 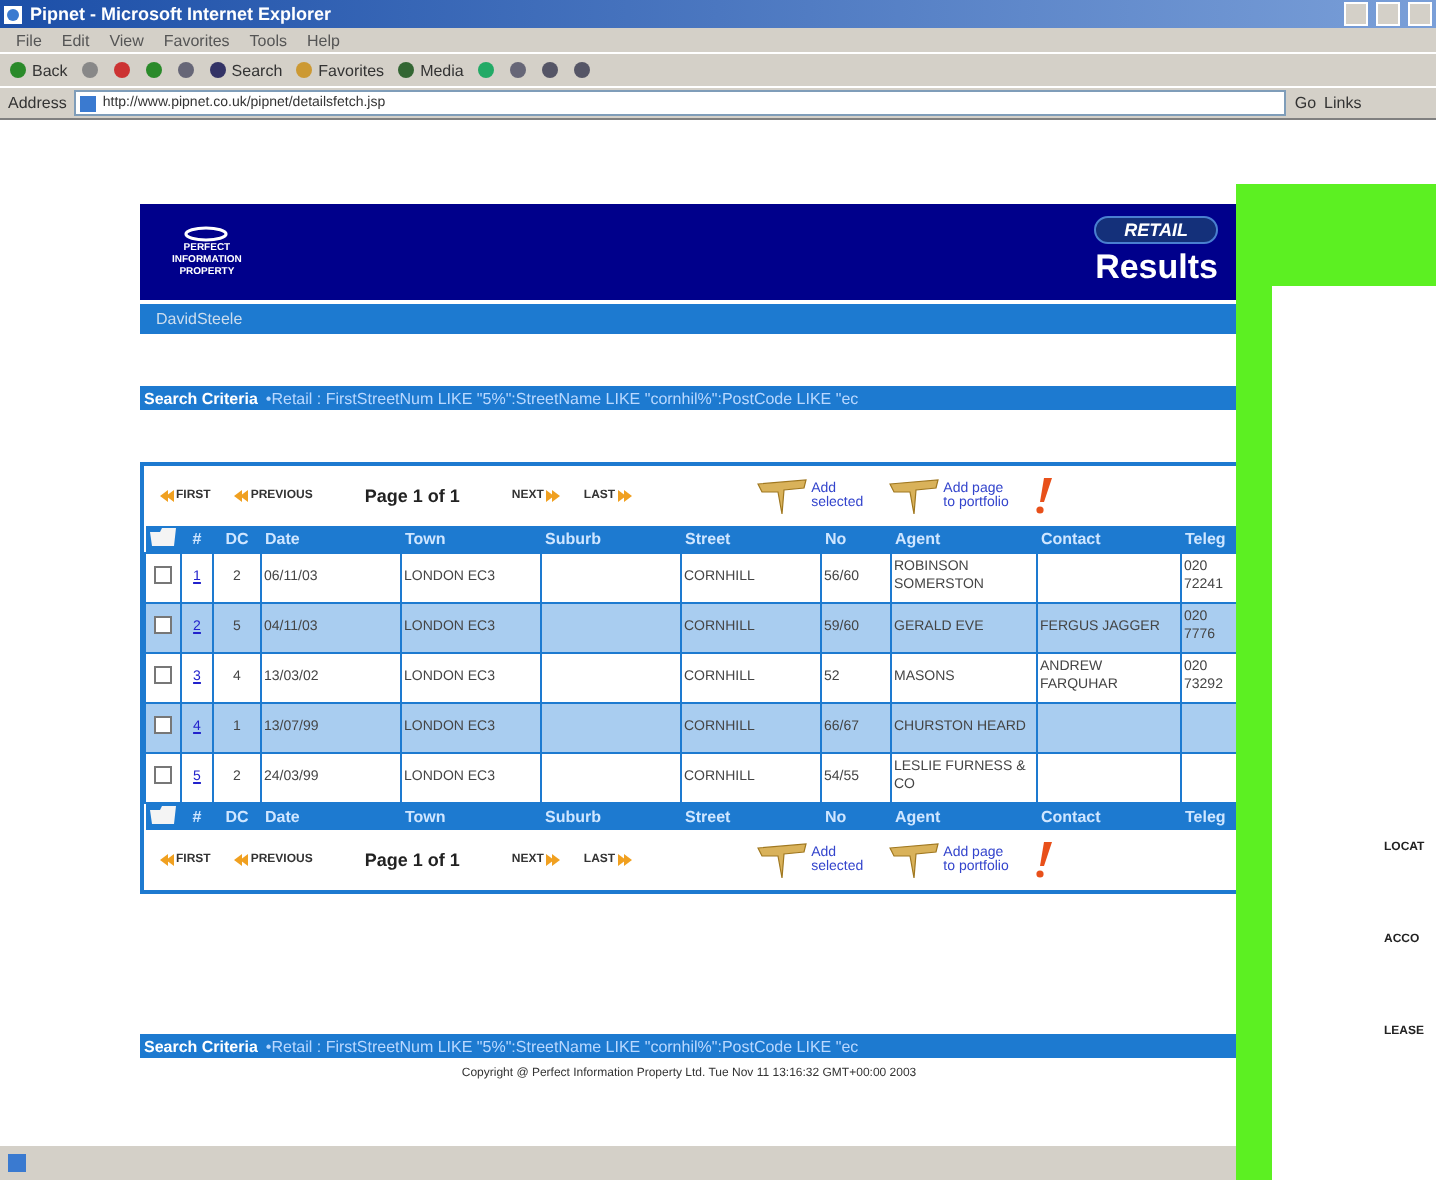 What do you see at coordinates (245, 70) in the screenshot?
I see `search-button: Search` at bounding box center [245, 70].